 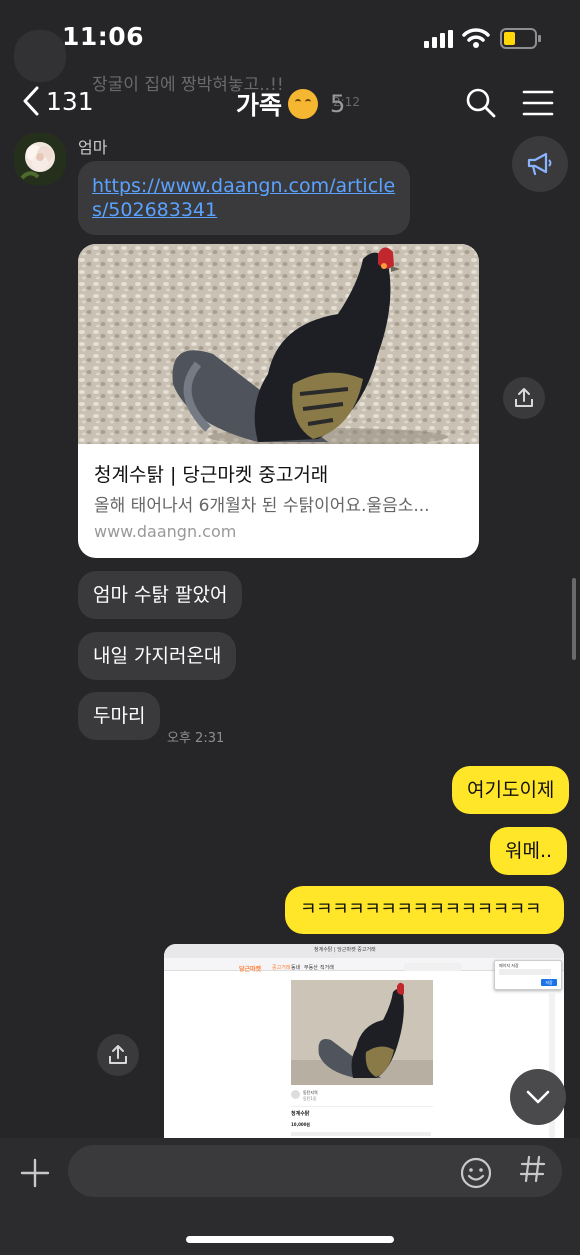 What do you see at coordinates (300, 1114) in the screenshot?
I see `item-title: 청계수탉` at bounding box center [300, 1114].